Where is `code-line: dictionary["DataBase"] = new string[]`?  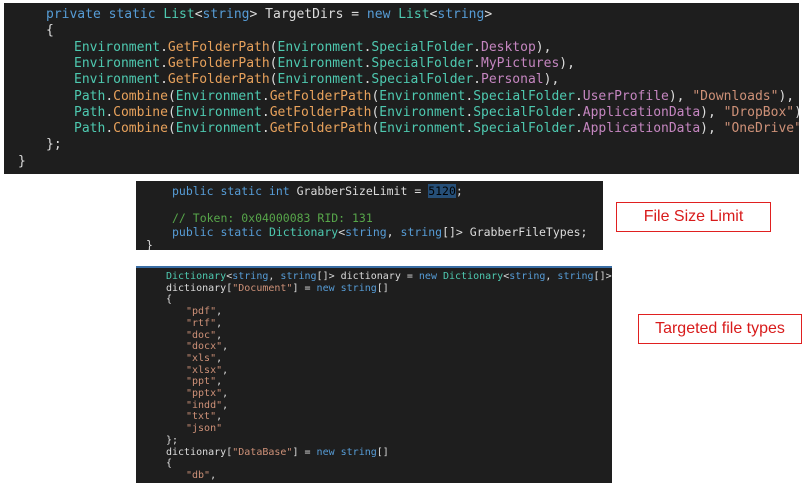 code-line: dictionary["DataBase"] = new string[] is located at coordinates (277, 452).